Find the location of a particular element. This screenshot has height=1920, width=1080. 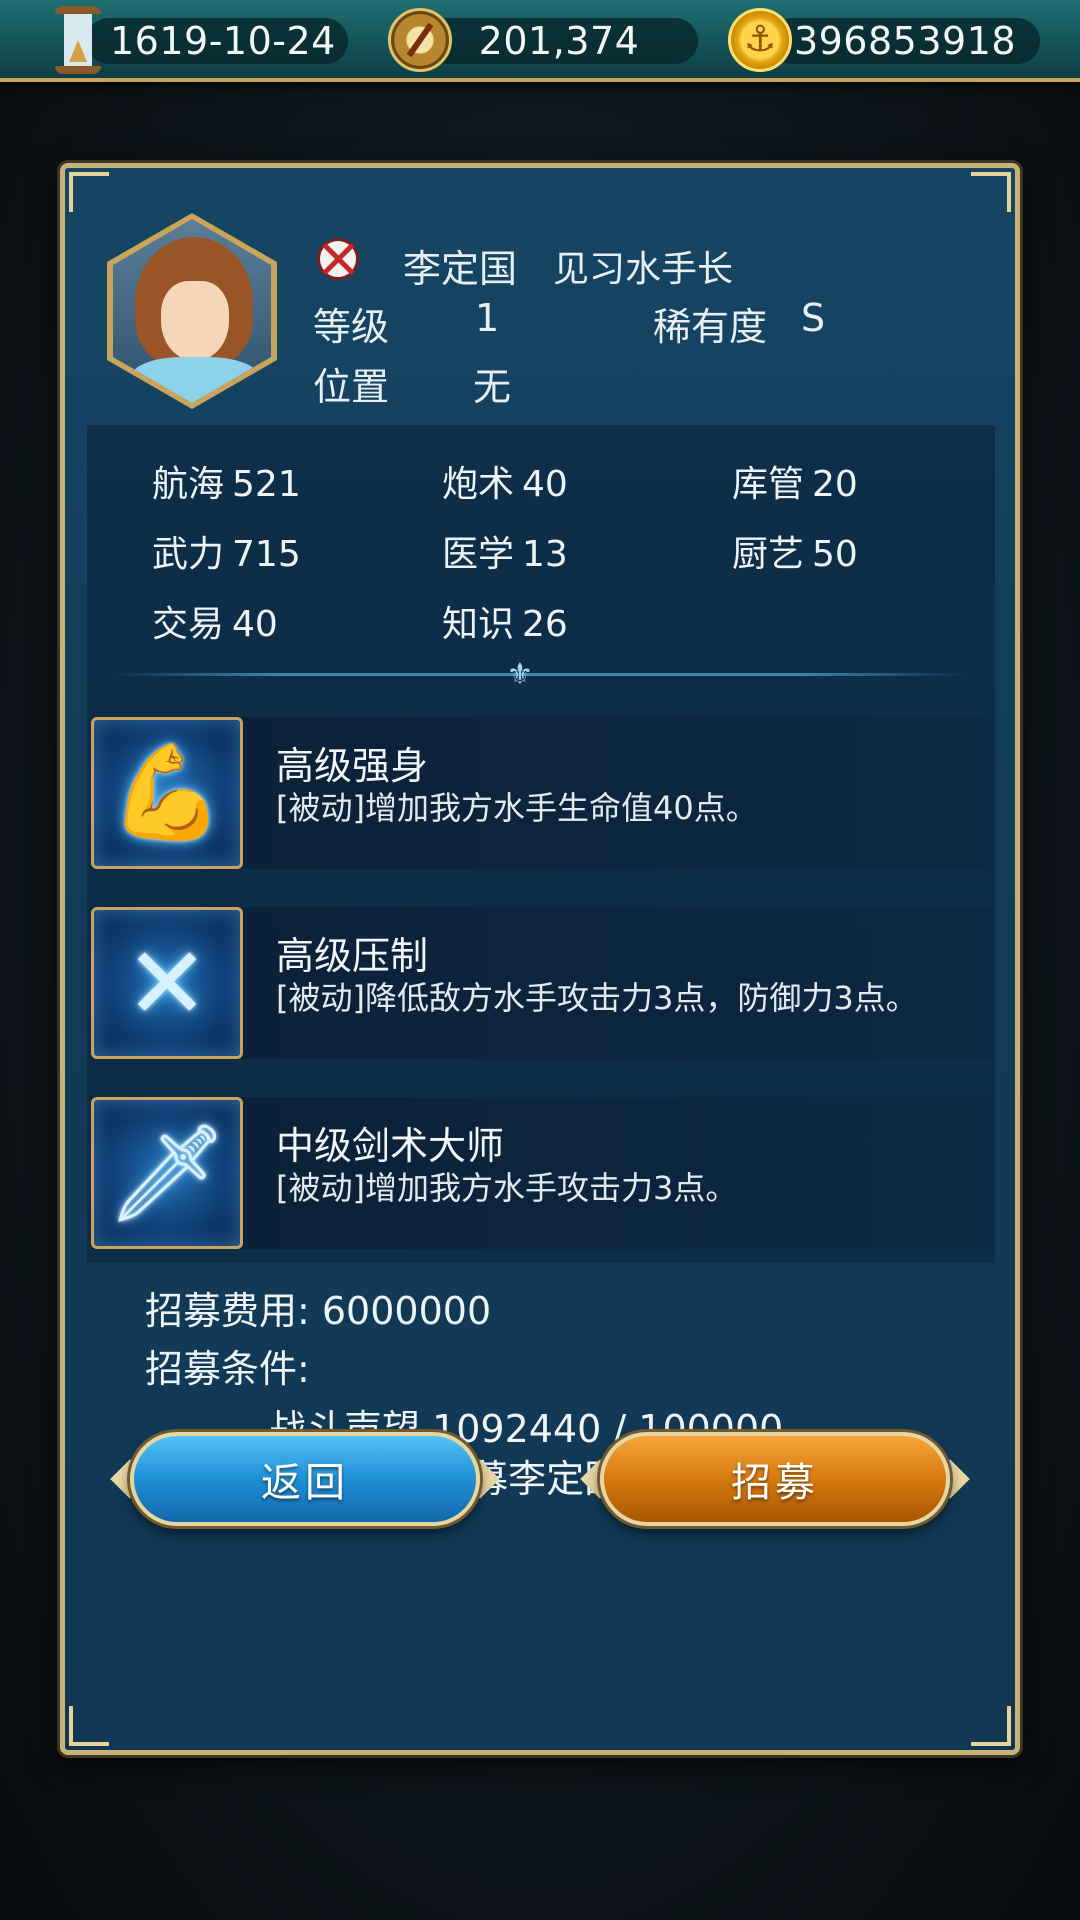

stat-storage: 库管 20 is located at coordinates (795, 481).